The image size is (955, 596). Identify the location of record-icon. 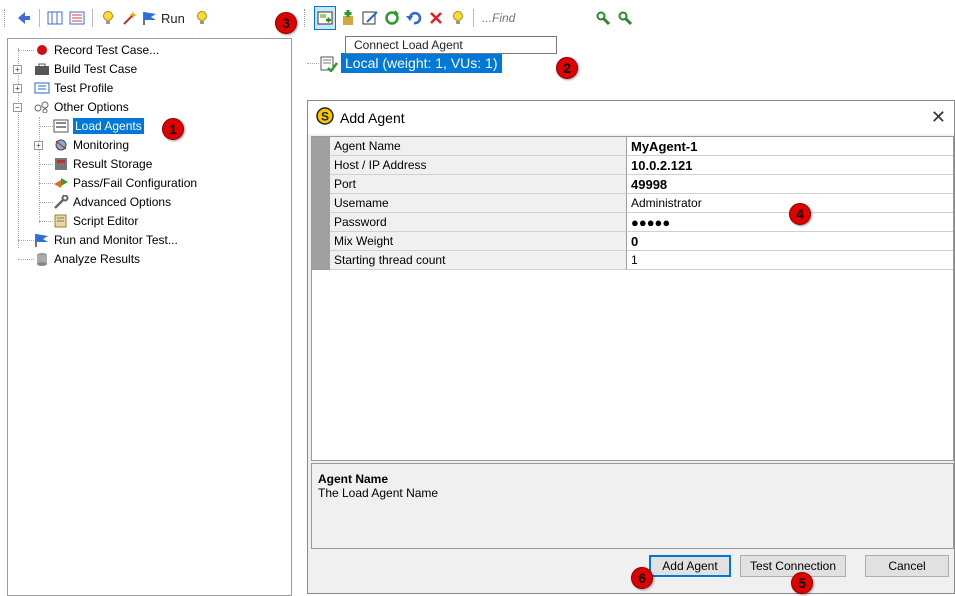
(42, 50).